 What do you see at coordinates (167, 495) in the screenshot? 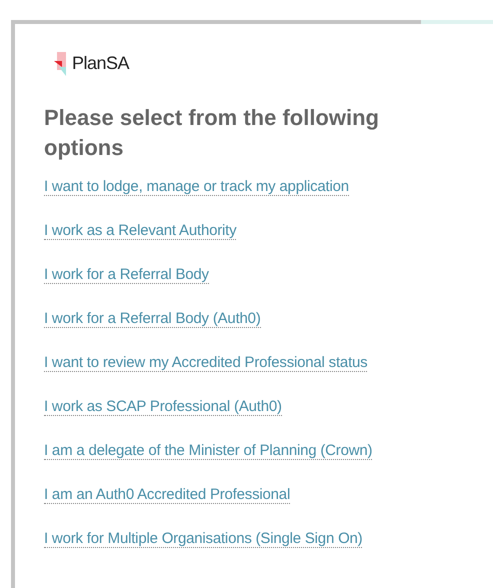
I see `option-link: I am an Auth0 Accredited Professional` at bounding box center [167, 495].